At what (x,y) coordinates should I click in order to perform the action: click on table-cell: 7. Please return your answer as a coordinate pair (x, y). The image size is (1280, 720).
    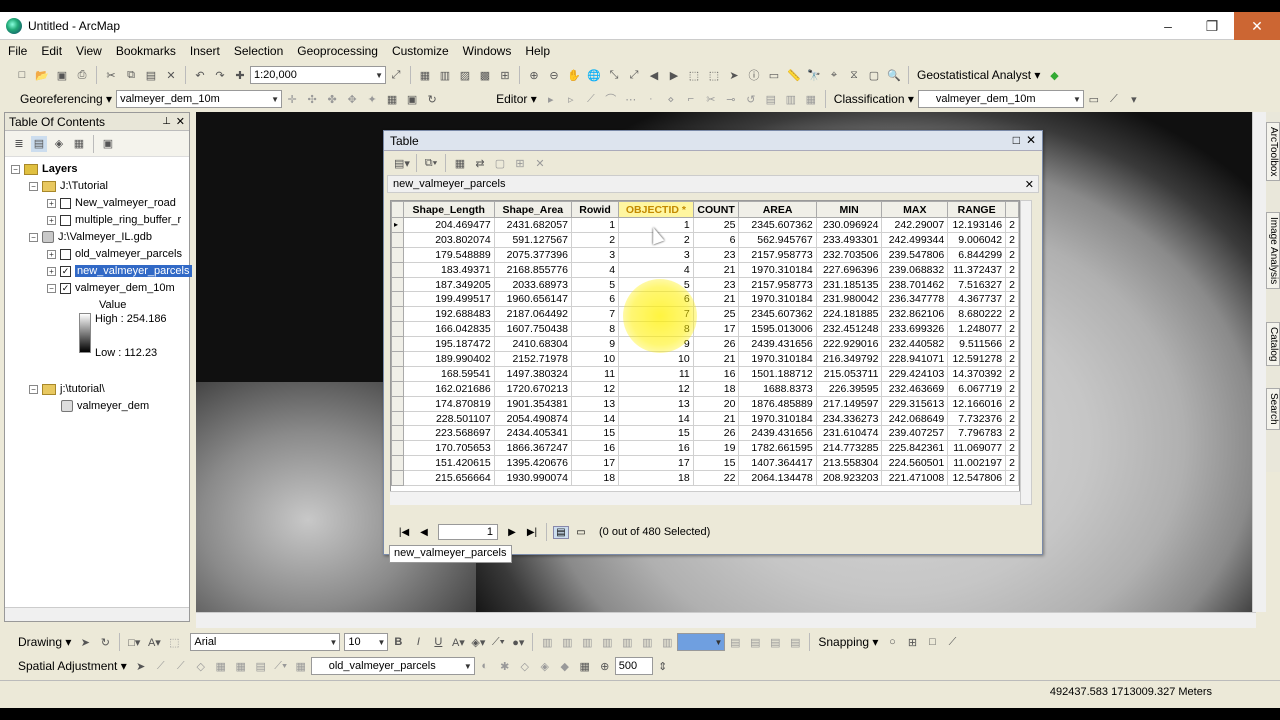
    Looking at the image, I should click on (656, 314).